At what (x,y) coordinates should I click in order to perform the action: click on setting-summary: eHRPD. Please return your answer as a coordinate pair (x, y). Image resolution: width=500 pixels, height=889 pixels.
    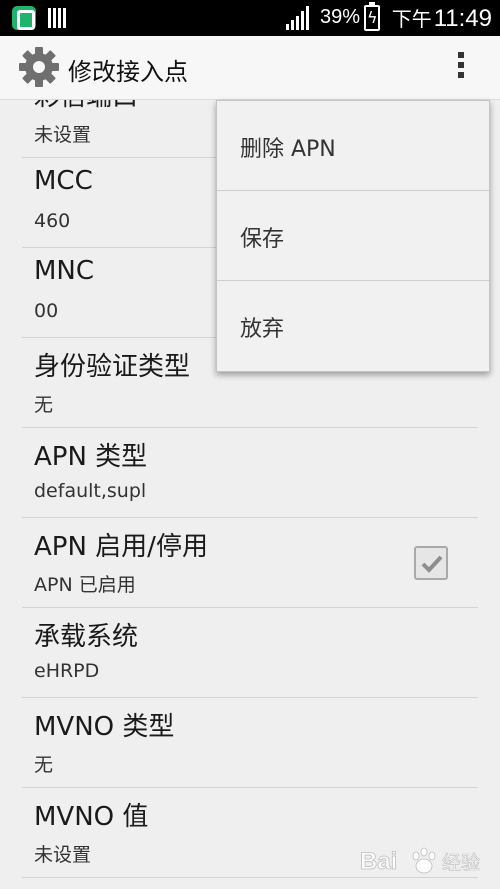
    Looking at the image, I should click on (67, 671).